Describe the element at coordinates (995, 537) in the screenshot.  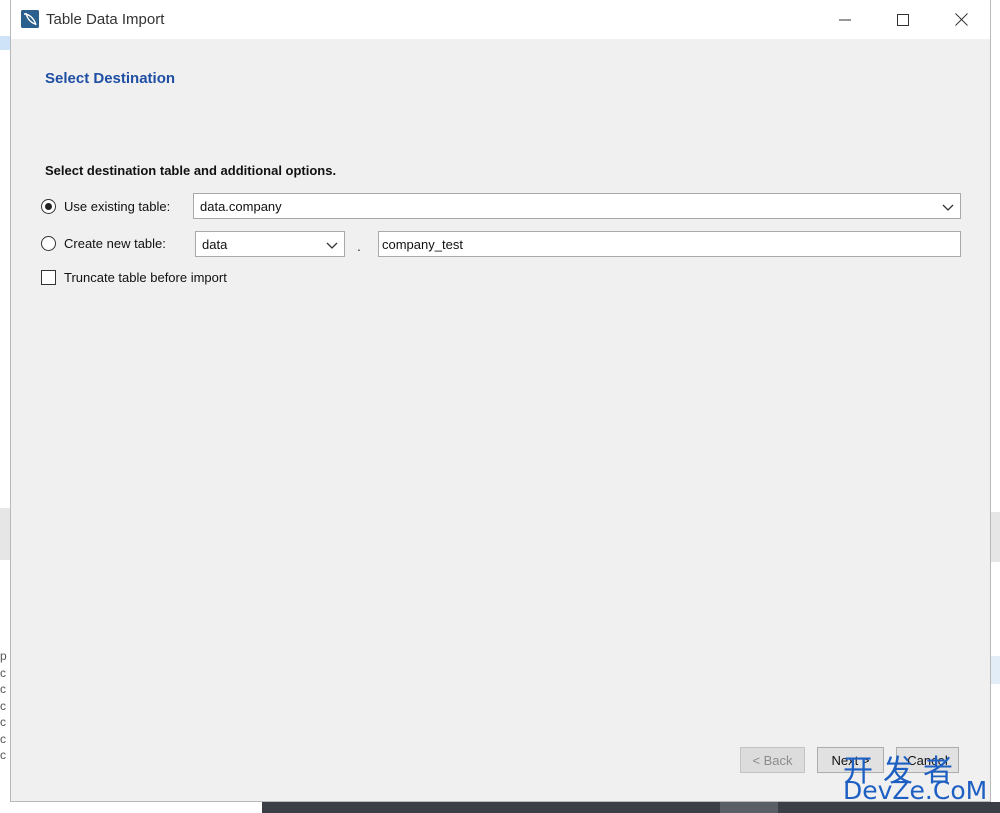
I see `background-panel-right` at that location.